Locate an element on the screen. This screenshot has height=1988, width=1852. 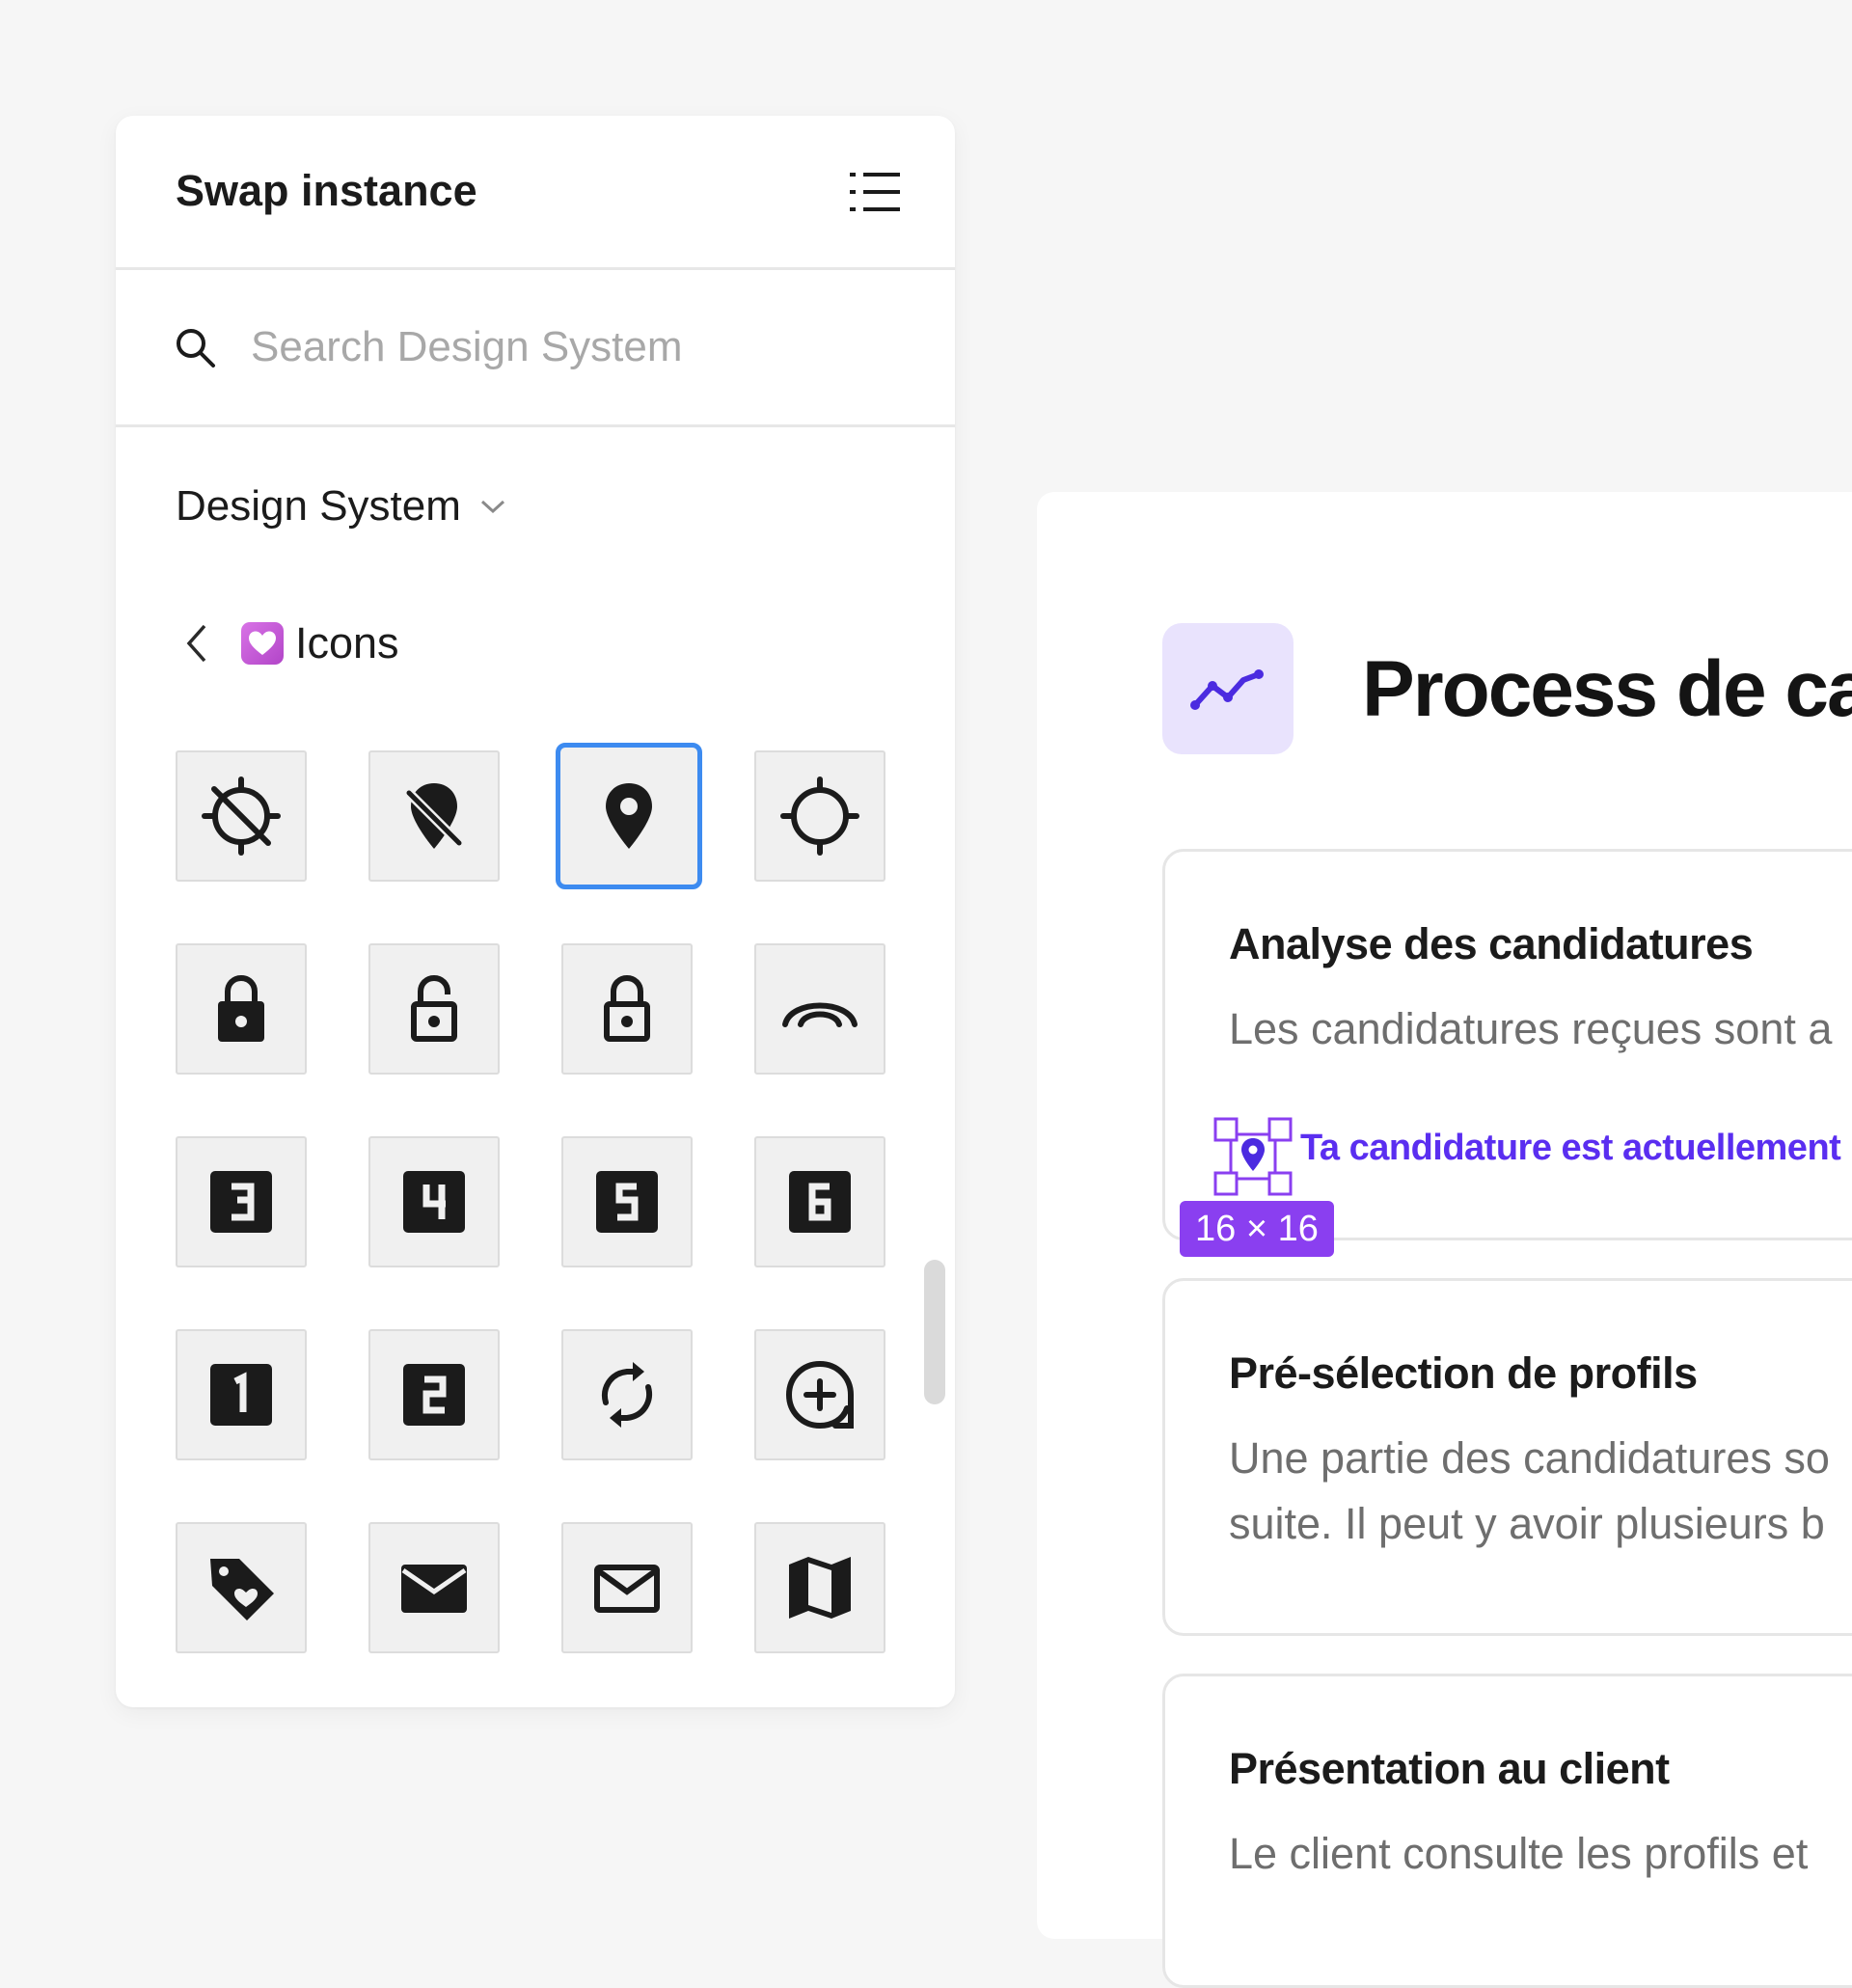
icon-tile-lock is located at coordinates (242, 1009).